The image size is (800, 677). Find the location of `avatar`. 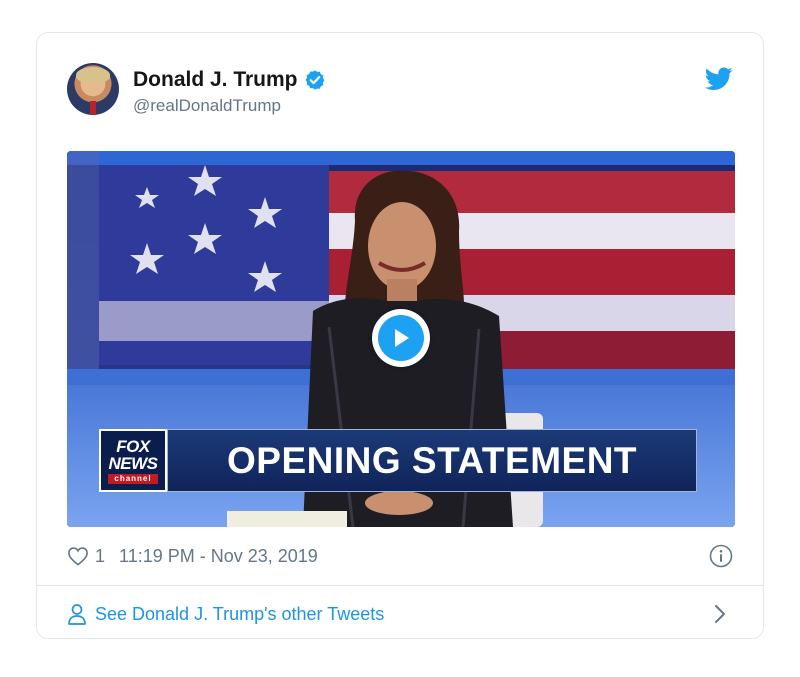

avatar is located at coordinates (93, 89).